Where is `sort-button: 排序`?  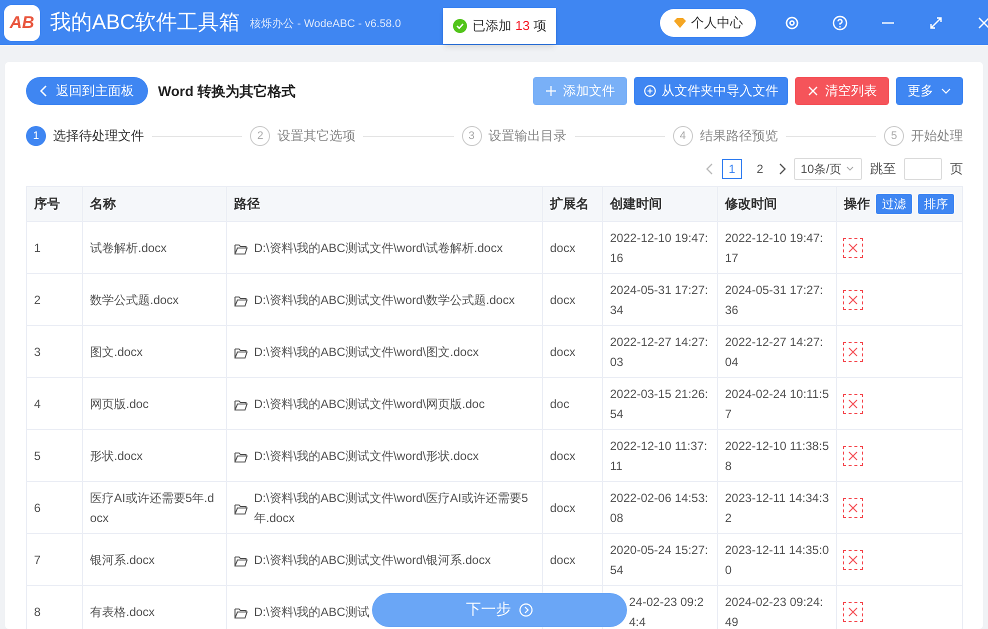 sort-button: 排序 is located at coordinates (936, 204).